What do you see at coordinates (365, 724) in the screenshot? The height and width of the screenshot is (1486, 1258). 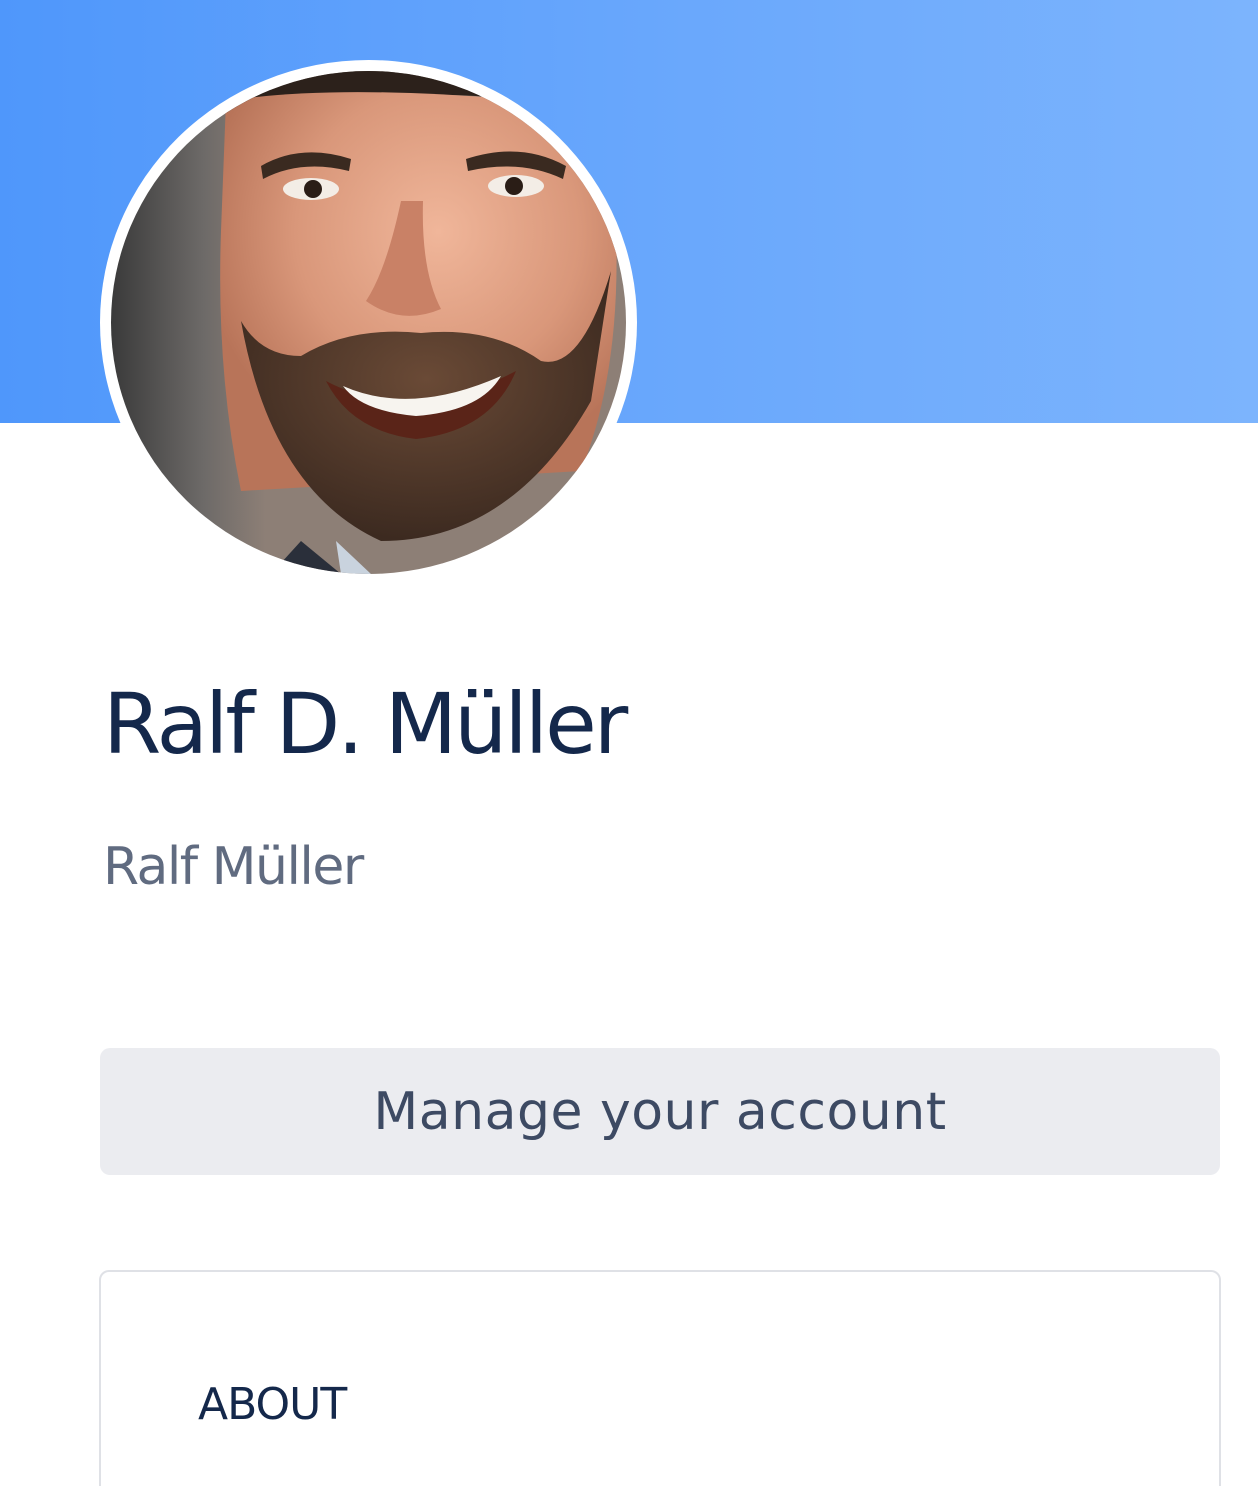 I see `profile-display-name: Ralf D. Müller` at bounding box center [365, 724].